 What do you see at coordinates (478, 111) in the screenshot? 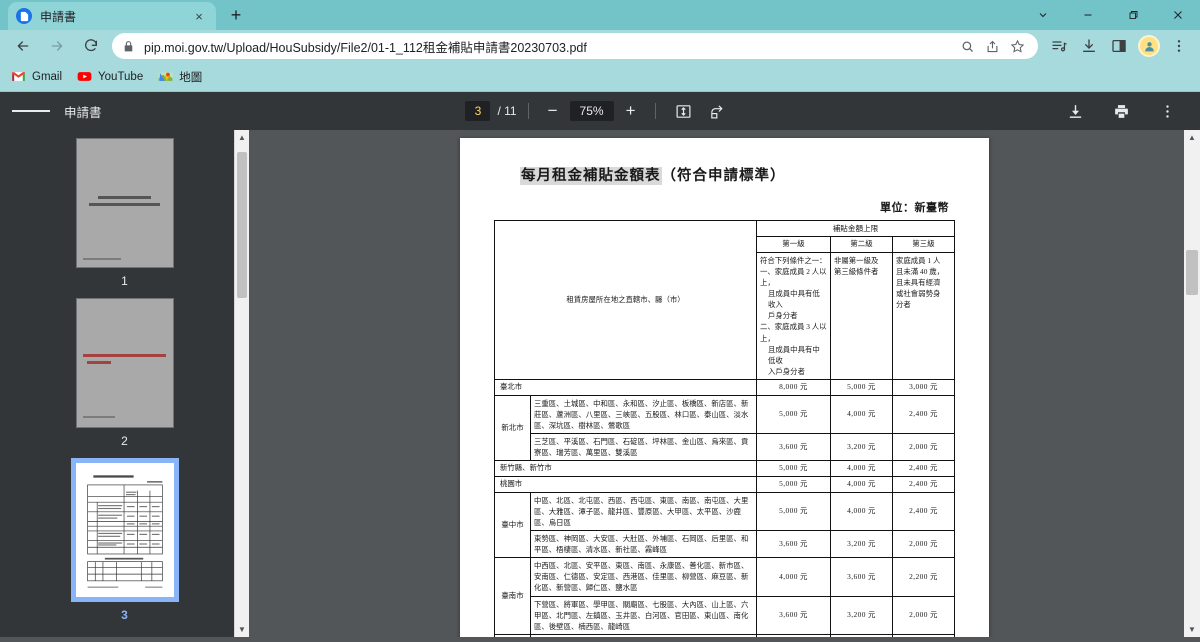
I see `page-number-input: 3` at bounding box center [478, 111].